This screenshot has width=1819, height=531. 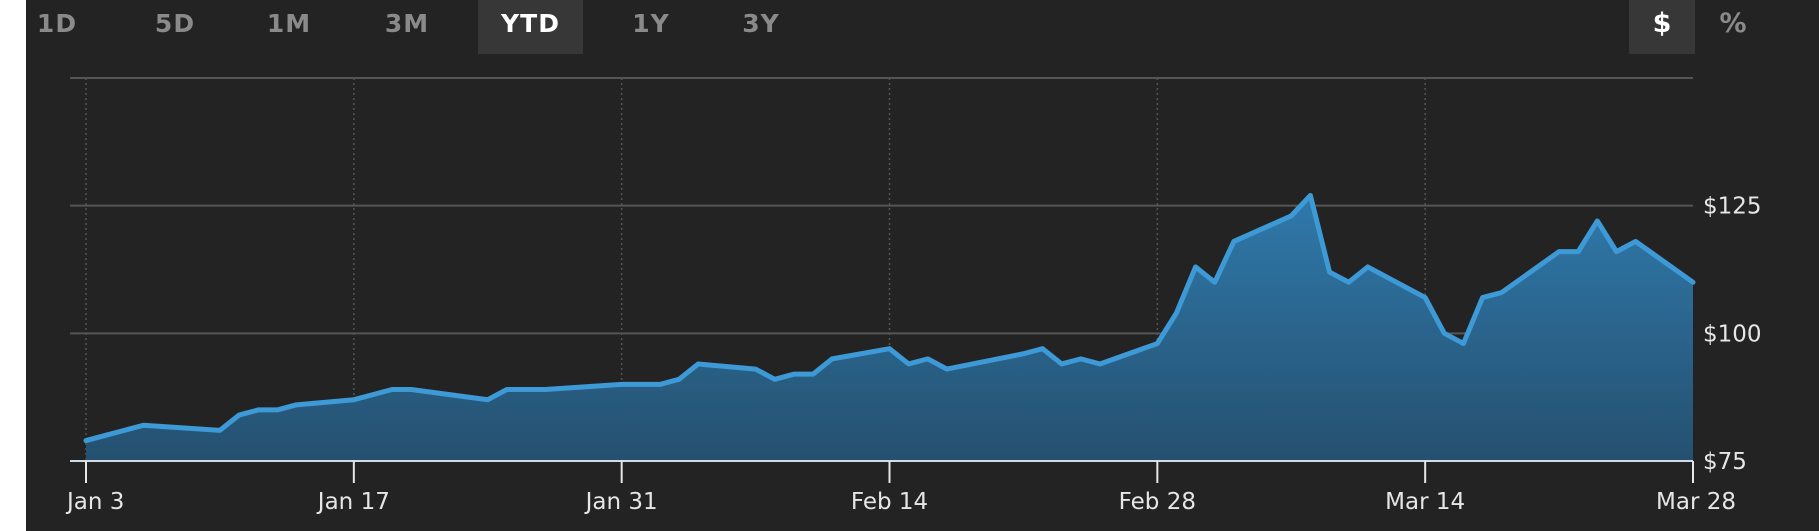 I want to click on x-tick-label: Feb 14, so click(x=889, y=502).